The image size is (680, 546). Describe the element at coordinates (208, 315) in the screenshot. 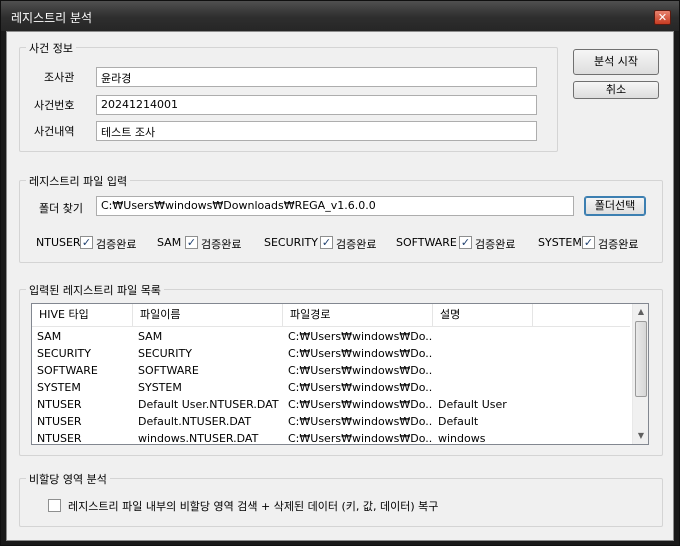

I see `column-file-name: 파일이름` at that location.